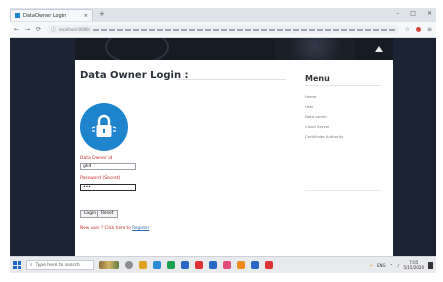 The image size is (443, 282). What do you see at coordinates (343, 85) in the screenshot?
I see `menu-divider` at bounding box center [343, 85].